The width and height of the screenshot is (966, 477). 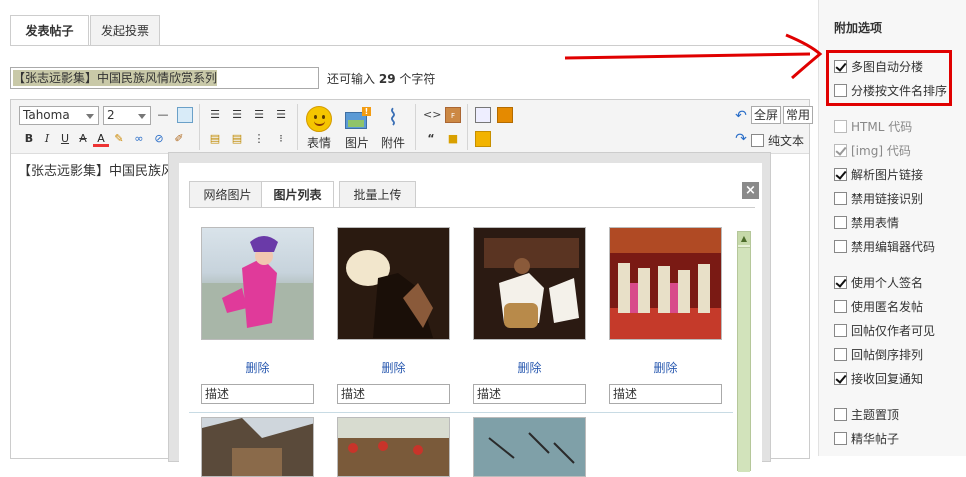 What do you see at coordinates (741, 116) in the screenshot?
I see `undo-icon: ↶` at bounding box center [741, 116].